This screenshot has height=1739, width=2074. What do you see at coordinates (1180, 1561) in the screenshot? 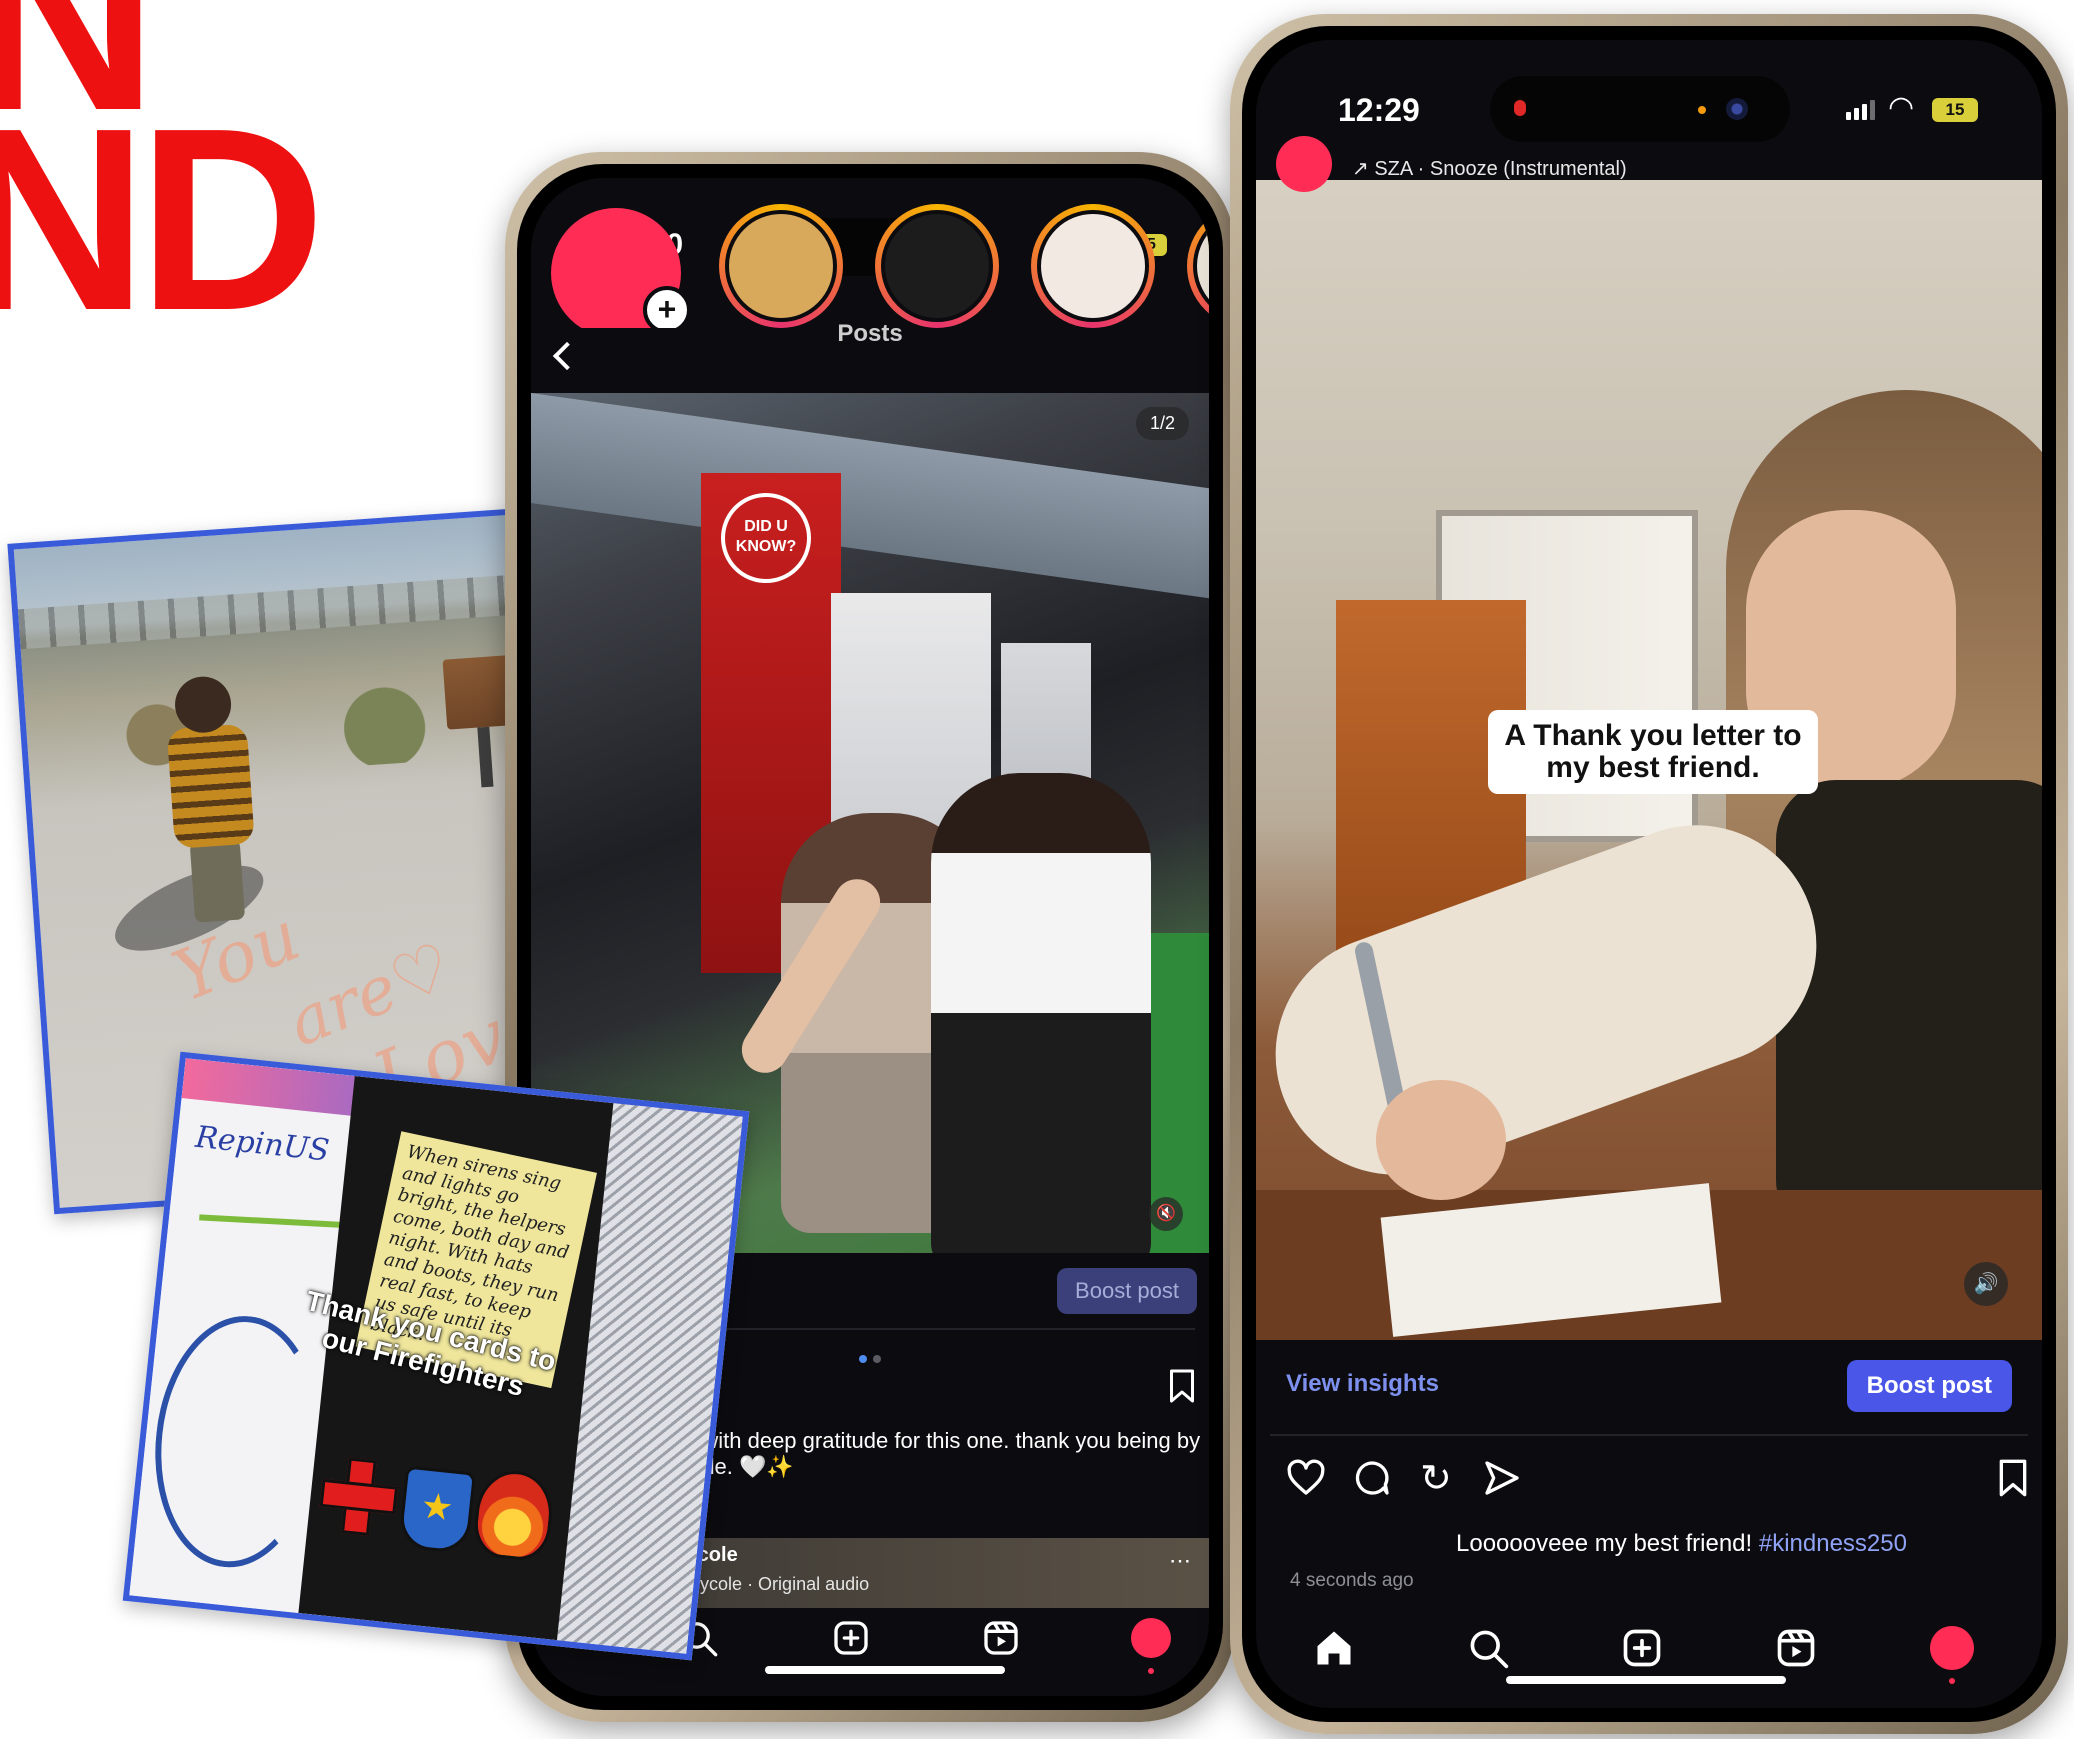
I see `more-options-icon: ⋯` at bounding box center [1180, 1561].